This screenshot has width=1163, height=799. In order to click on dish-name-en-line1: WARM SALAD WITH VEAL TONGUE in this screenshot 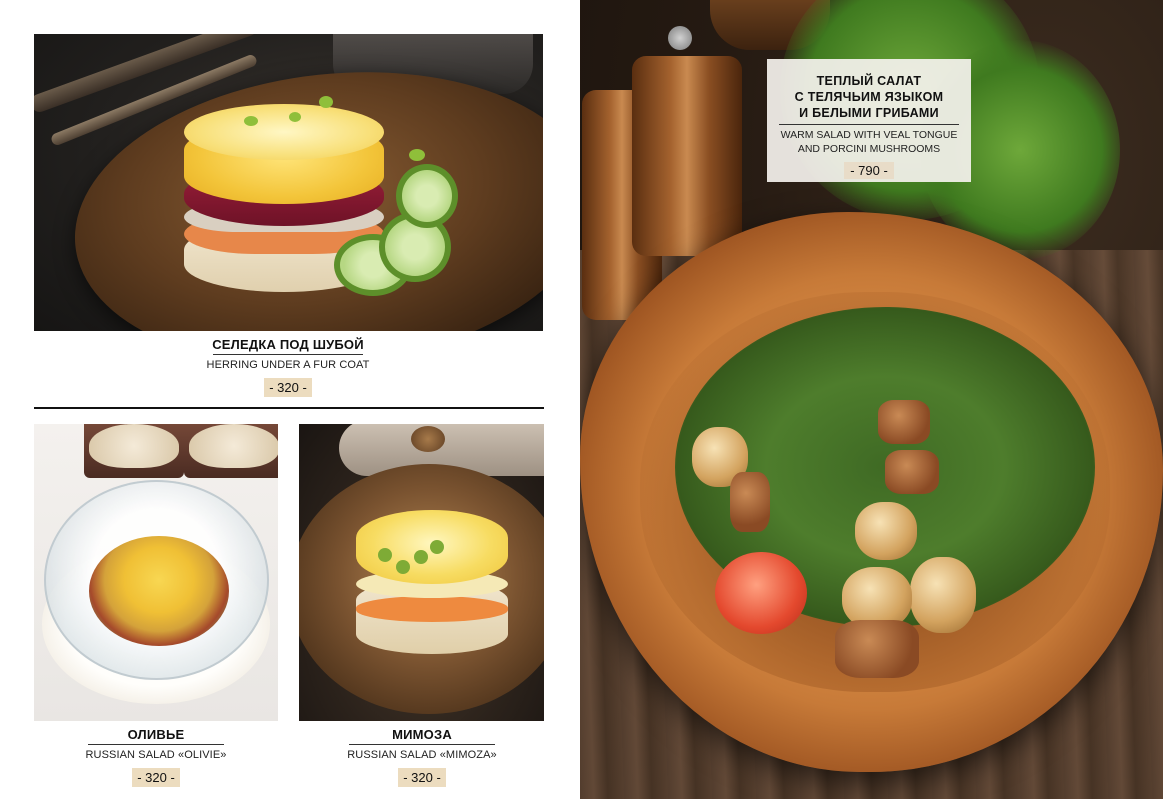, I will do `click(869, 135)`.